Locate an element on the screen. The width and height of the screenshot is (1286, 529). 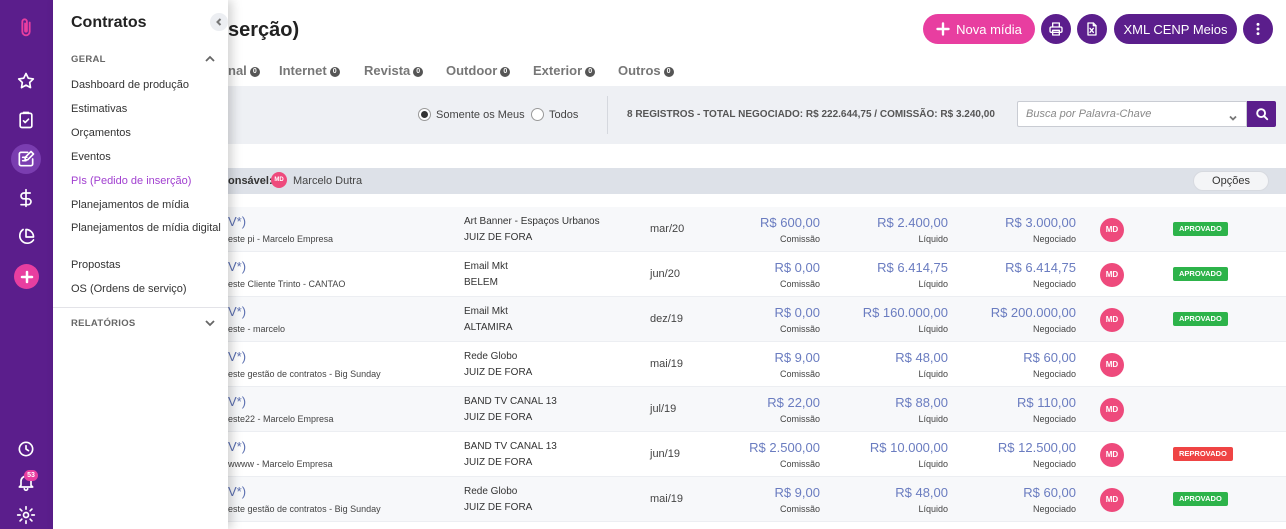
star-icon is located at coordinates (26, 81).